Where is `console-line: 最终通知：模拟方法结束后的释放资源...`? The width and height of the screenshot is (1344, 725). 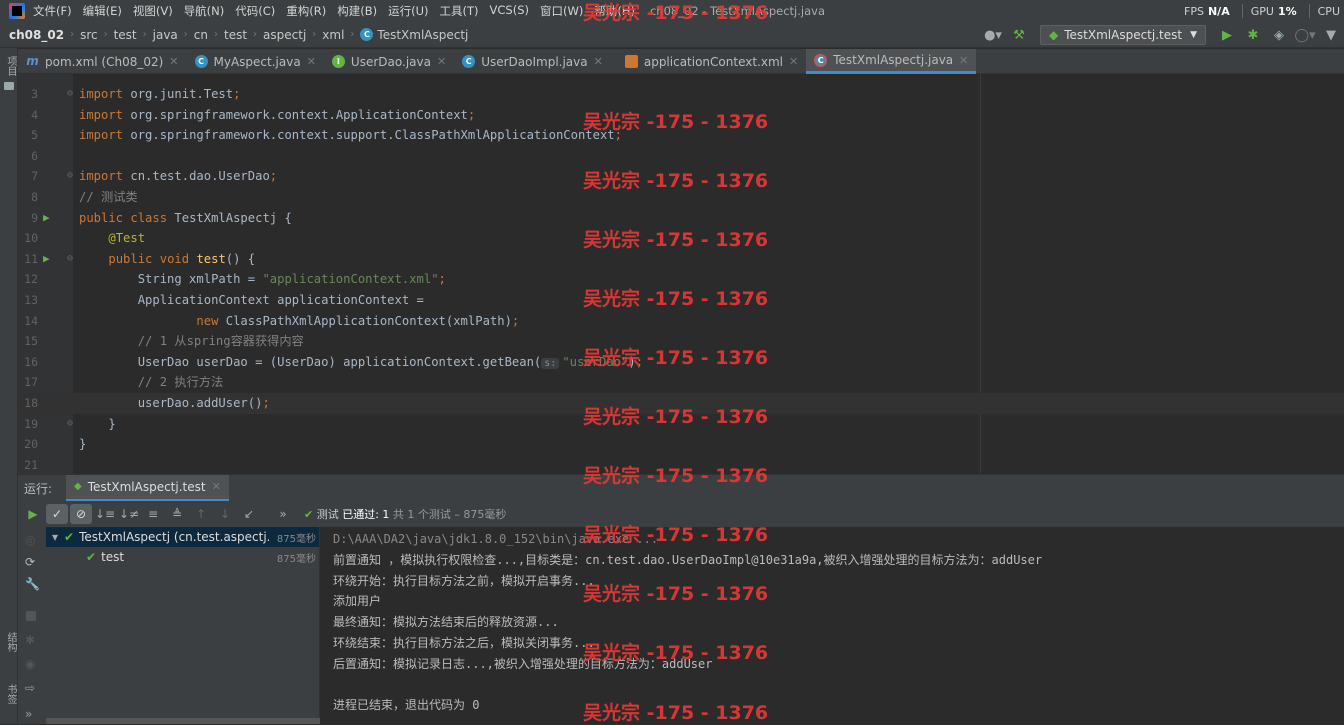 console-line: 最终通知：模拟方法结束后的释放资源... is located at coordinates (446, 622).